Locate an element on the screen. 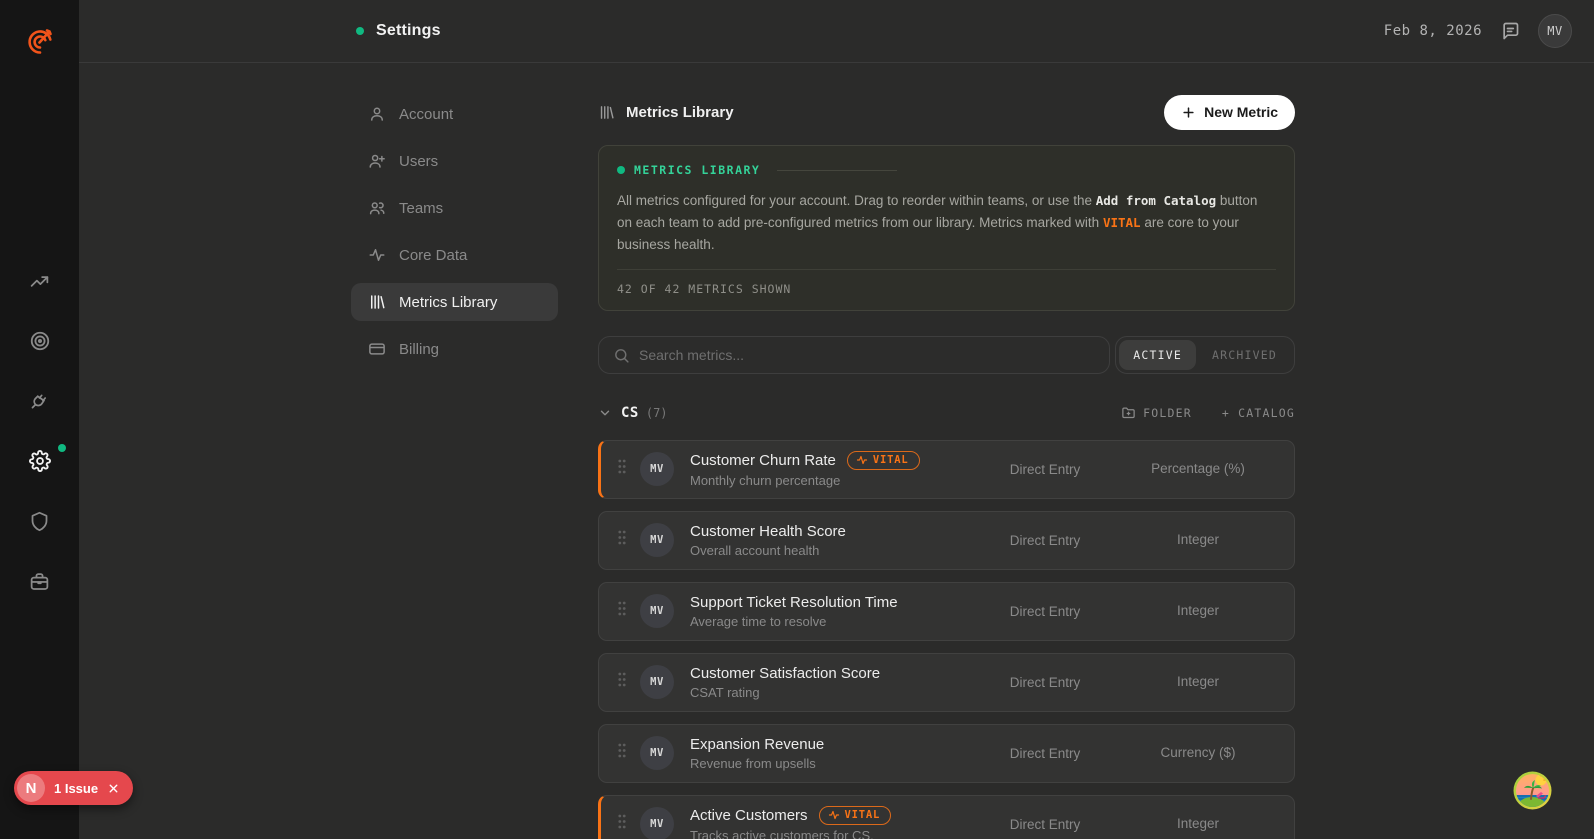  active-archived-toggle: ACTIVE ARCHIVED is located at coordinates (1205, 354).